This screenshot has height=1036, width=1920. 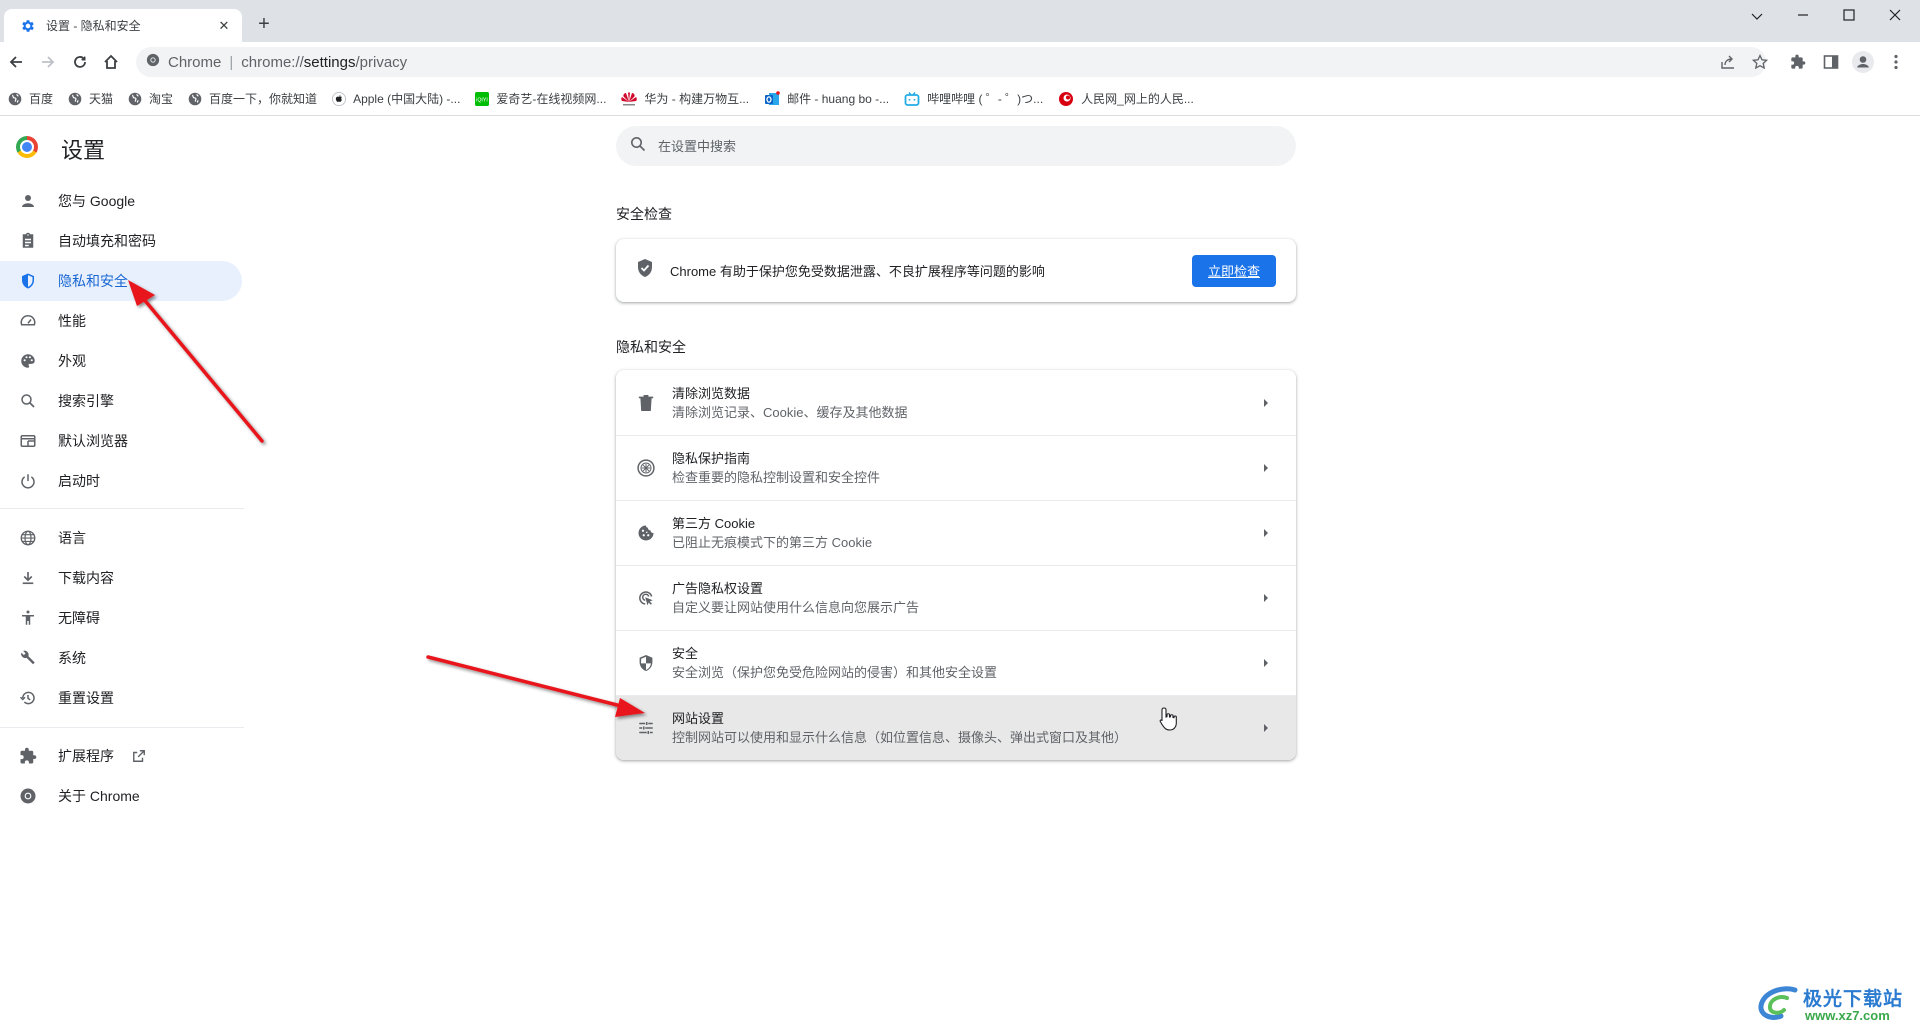 I want to click on privacy-setting-row: 安全 安全浏览（保护您免受危险网站的侵害）和其他安全设置, so click(x=956, y=662).